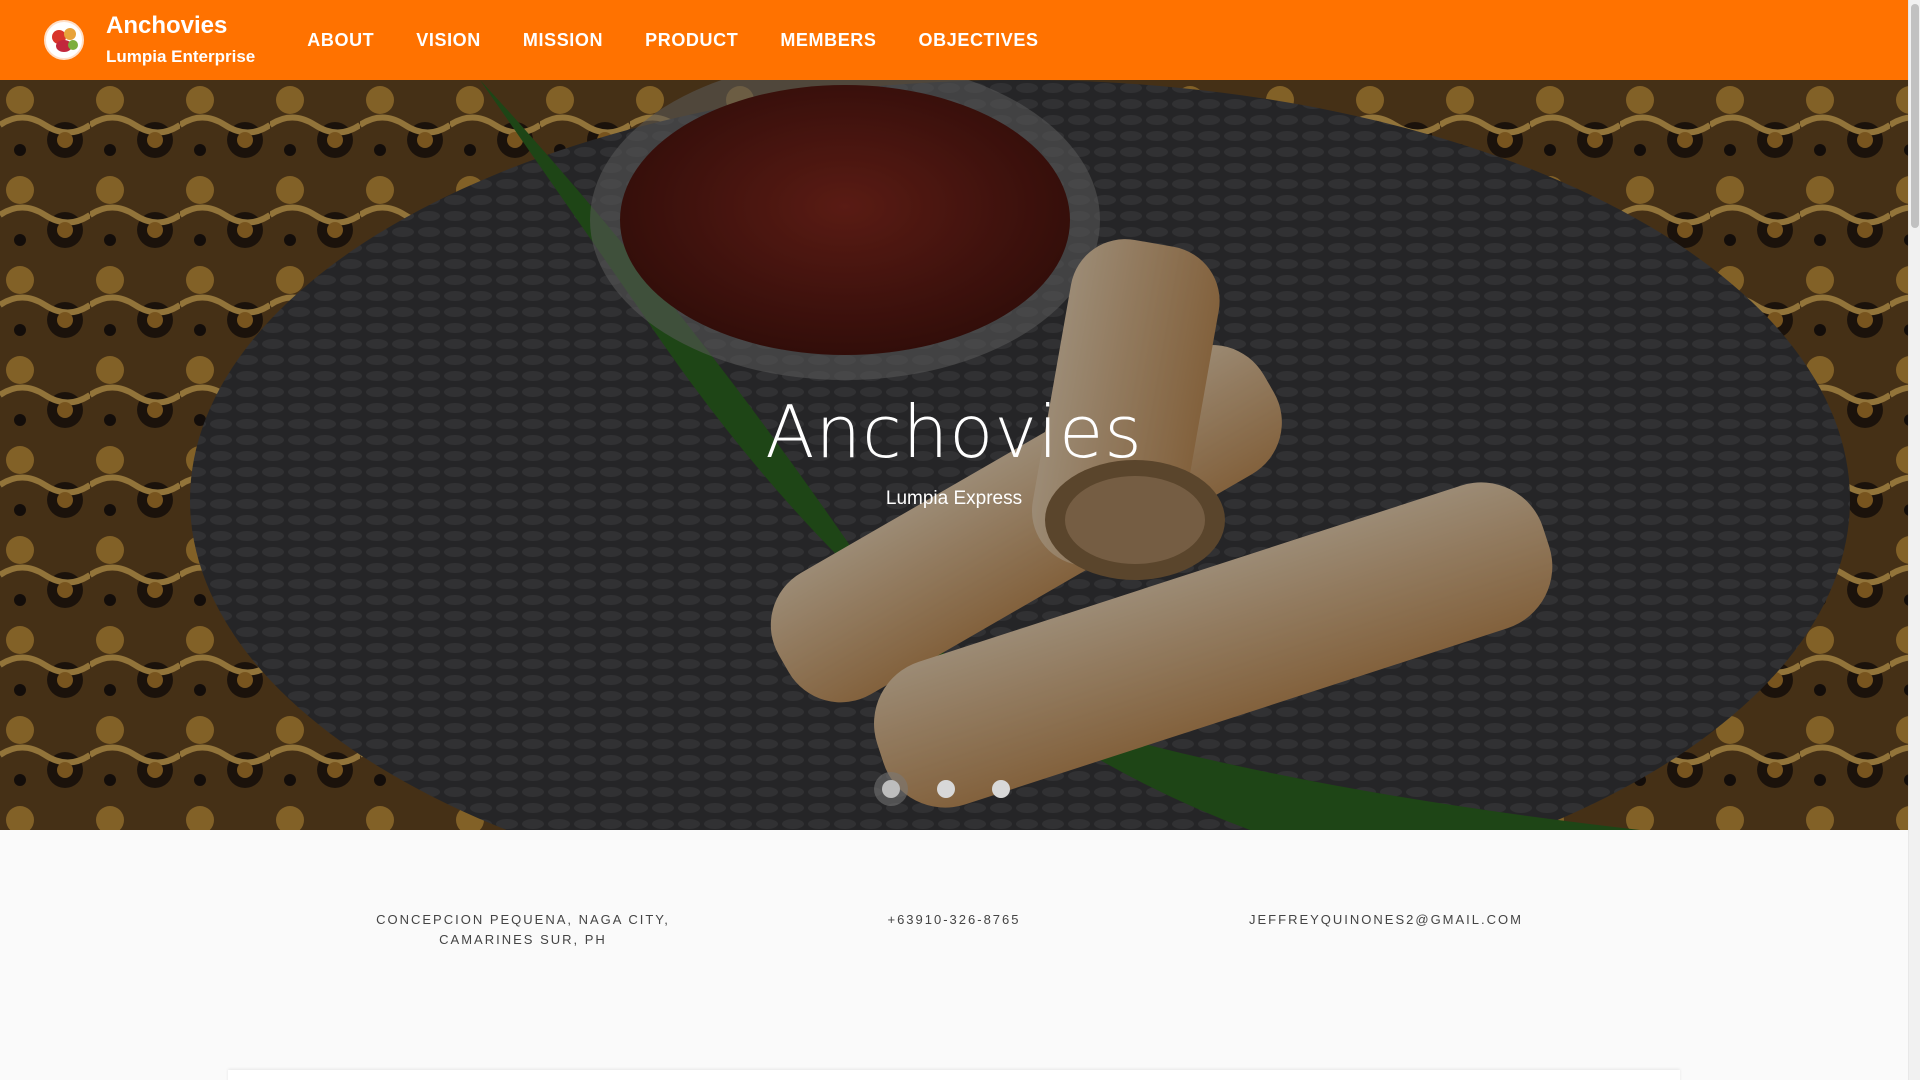  I want to click on brand: Anchovies Lumpia Enterprise, so click(149, 40).